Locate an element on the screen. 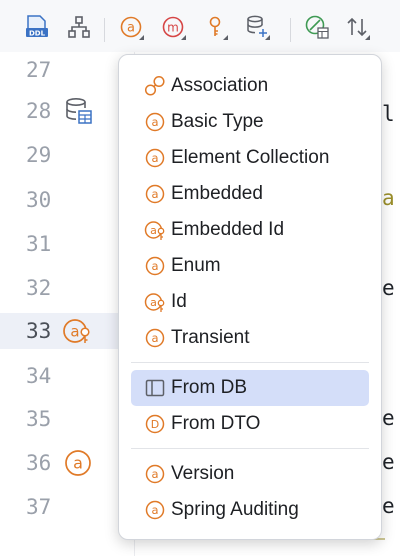 The image size is (400, 556). svg-text: D is located at coordinates (155, 424).